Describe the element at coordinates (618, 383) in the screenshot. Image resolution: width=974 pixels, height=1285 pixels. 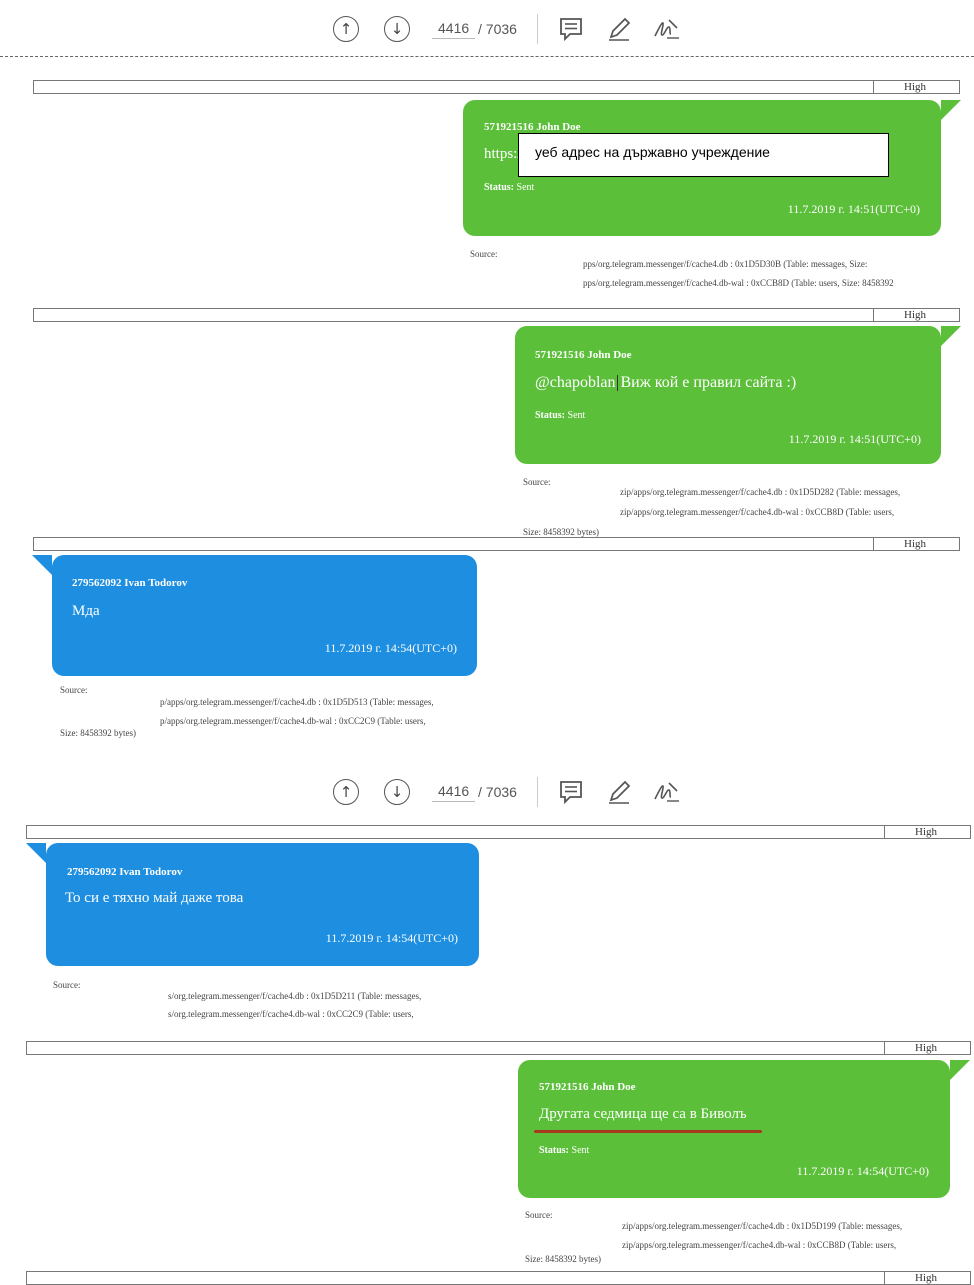
I see `text-cursor` at that location.